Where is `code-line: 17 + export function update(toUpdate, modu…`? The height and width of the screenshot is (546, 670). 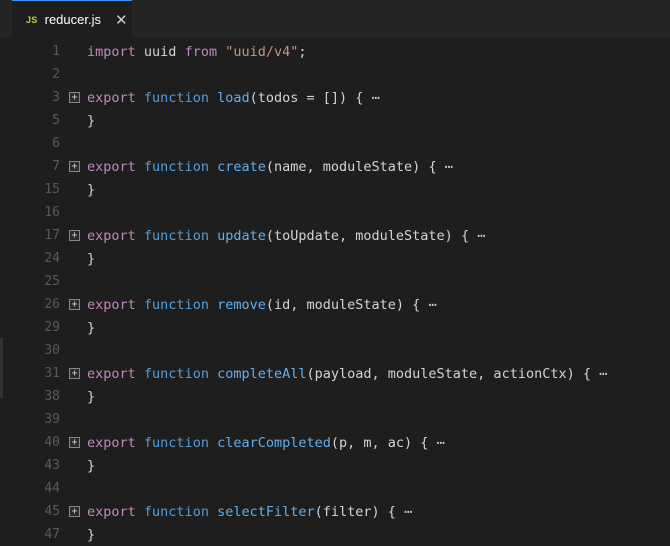 code-line: 17 + export function update(toUpdate, modu… is located at coordinates (335, 235).